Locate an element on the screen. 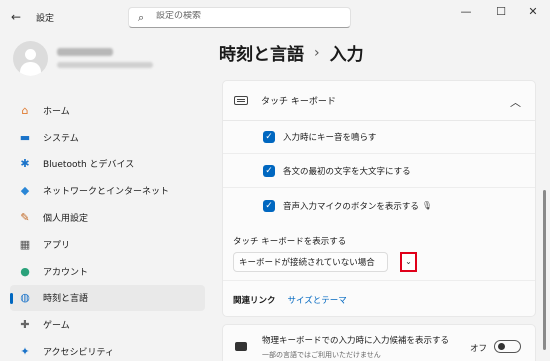 The image size is (550, 361). option-capitalize: ✓ 各文の最初の文字を大文字にする is located at coordinates (379, 171).